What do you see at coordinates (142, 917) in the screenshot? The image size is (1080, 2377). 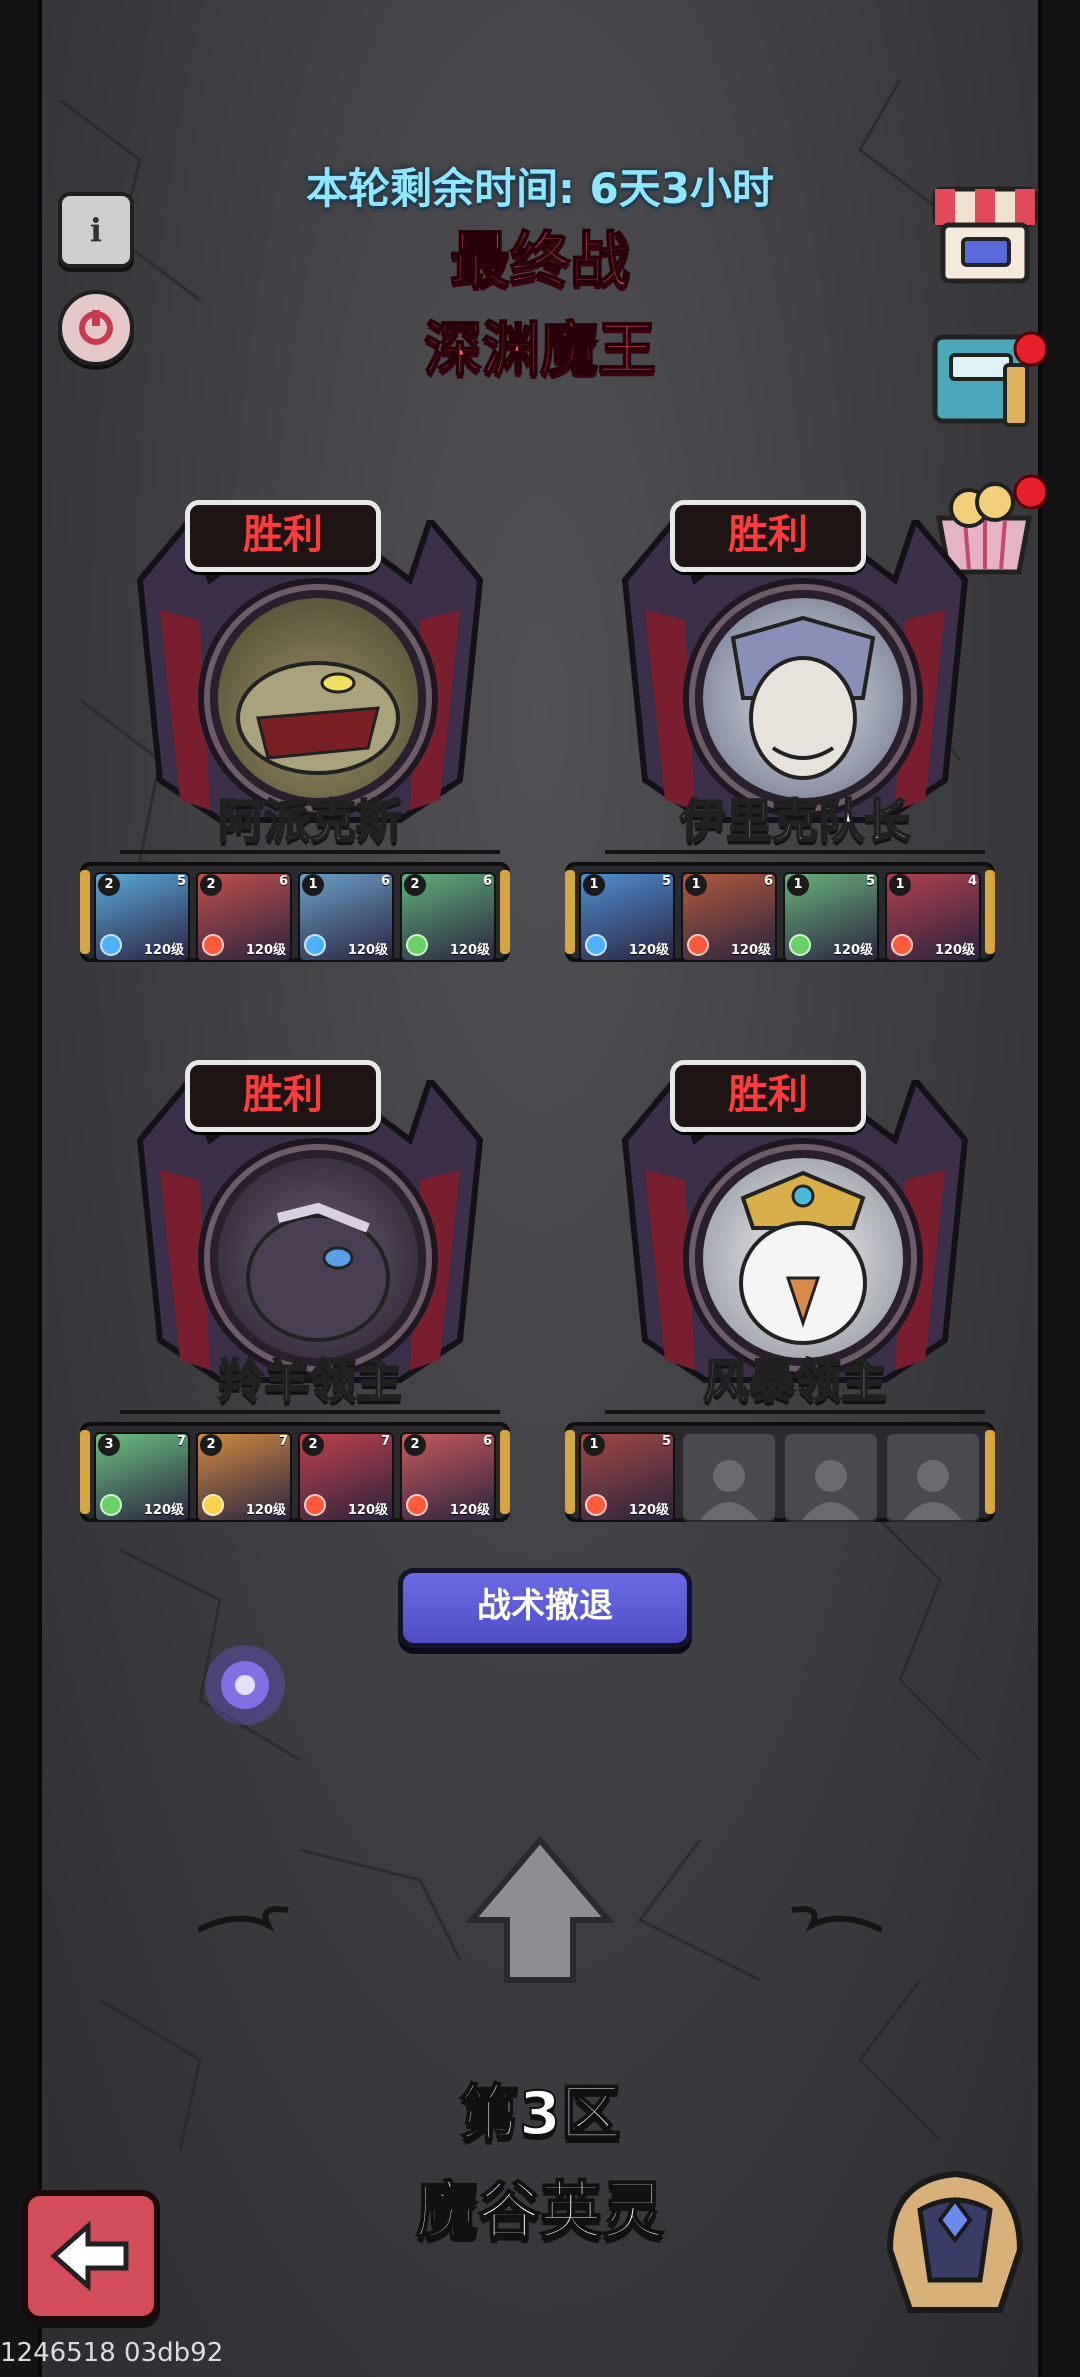 I see `hero-card: 2 5 120级` at bounding box center [142, 917].